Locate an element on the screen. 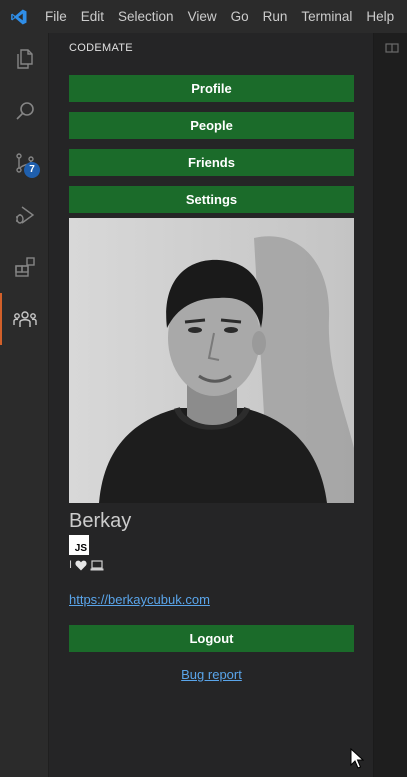  activity-source-control: 7 is located at coordinates (24, 163).